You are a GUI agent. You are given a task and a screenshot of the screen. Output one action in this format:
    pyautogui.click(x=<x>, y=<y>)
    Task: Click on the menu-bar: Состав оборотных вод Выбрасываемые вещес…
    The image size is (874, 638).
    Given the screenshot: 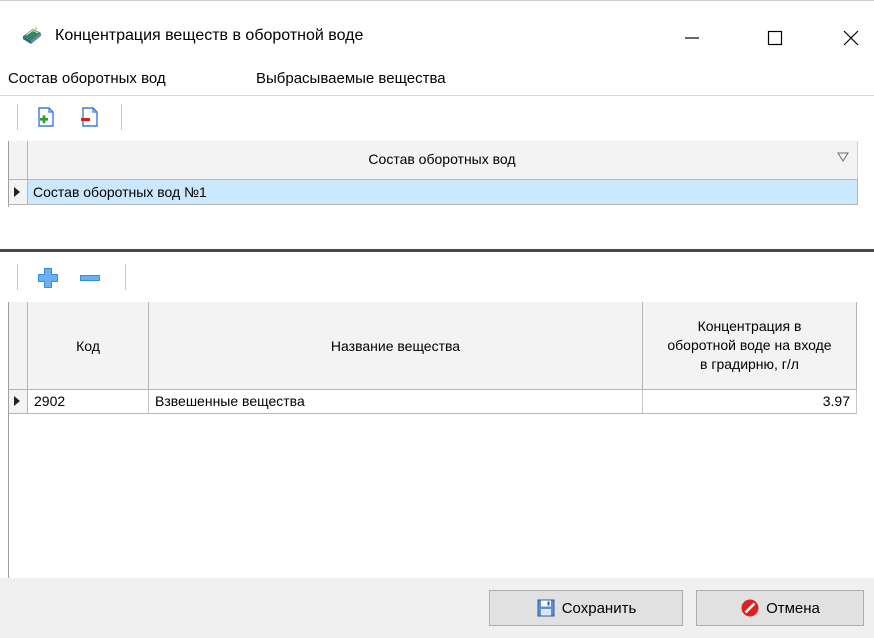 What is the action you would take?
    pyautogui.click(x=437, y=78)
    